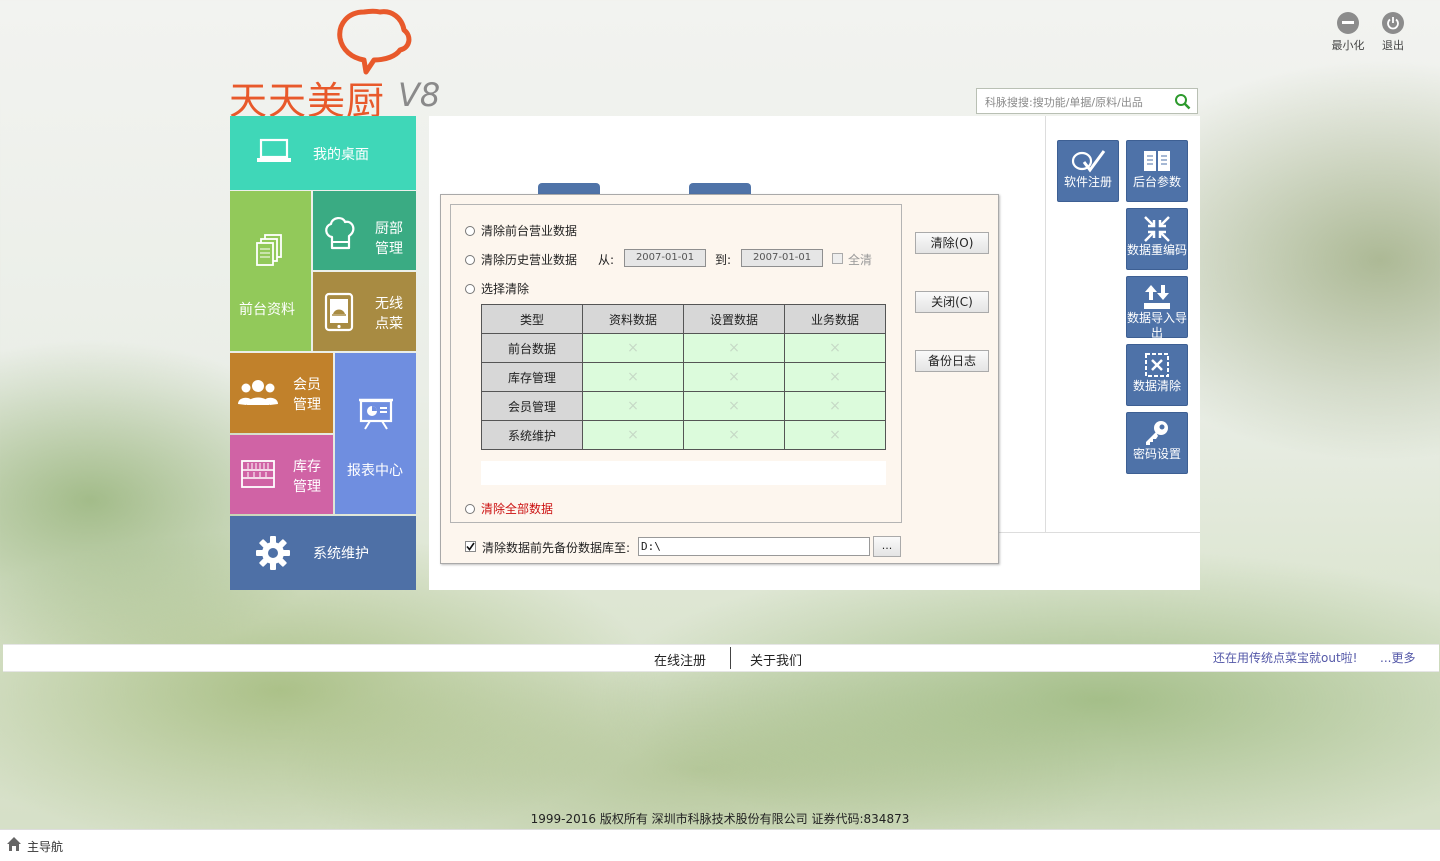 This screenshot has width=1440, height=861. I want to click on promo-link: 还在用传统点菜宝就out啦!, so click(1285, 657).